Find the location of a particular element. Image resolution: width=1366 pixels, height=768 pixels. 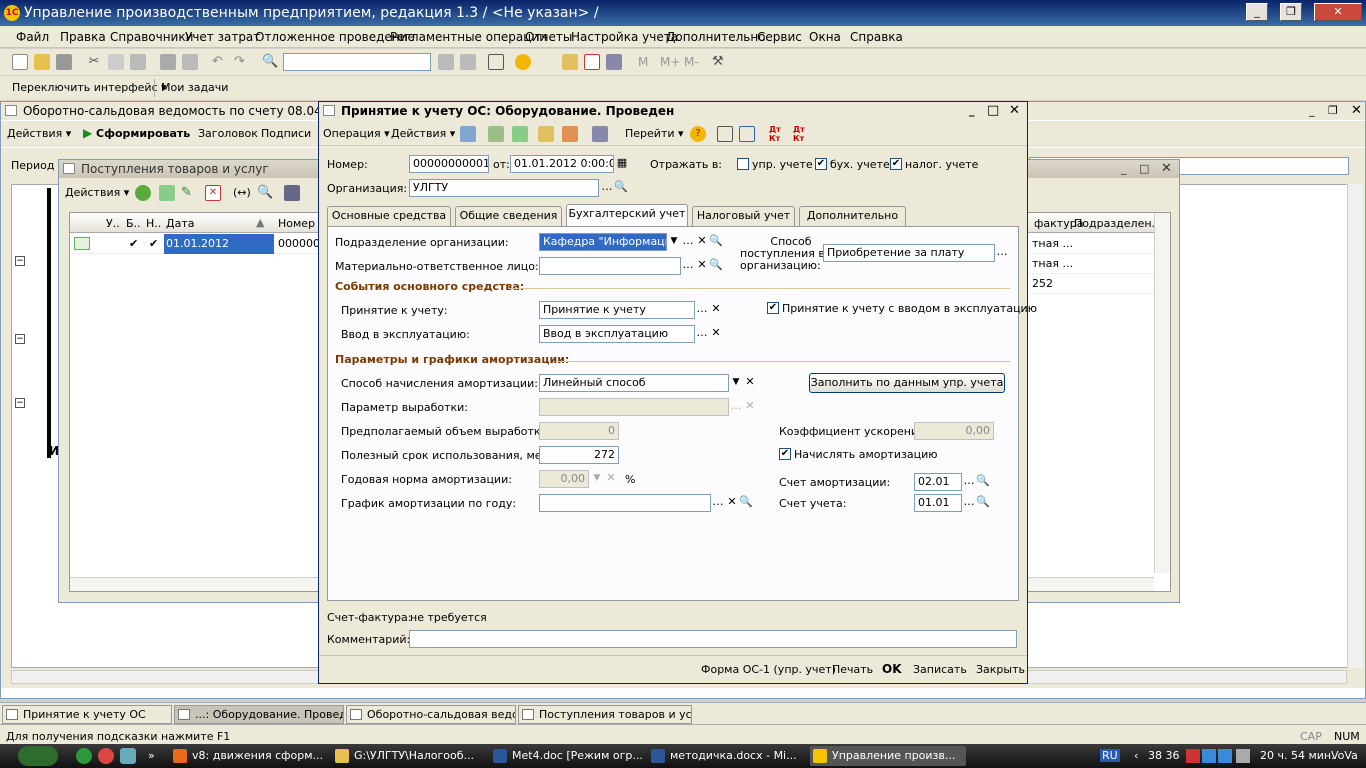

depreciation-method-field: Линейный способ is located at coordinates (634, 383).